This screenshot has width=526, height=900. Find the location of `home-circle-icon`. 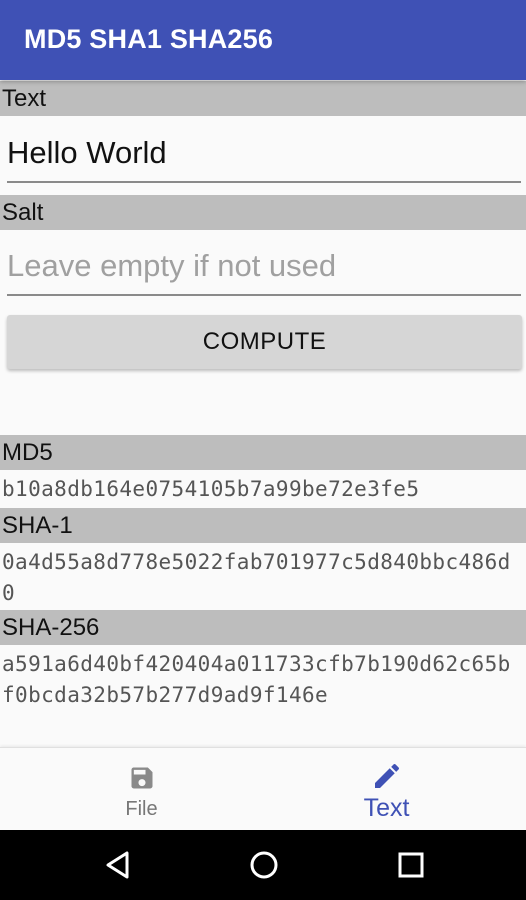

home-circle-icon is located at coordinates (264, 865).